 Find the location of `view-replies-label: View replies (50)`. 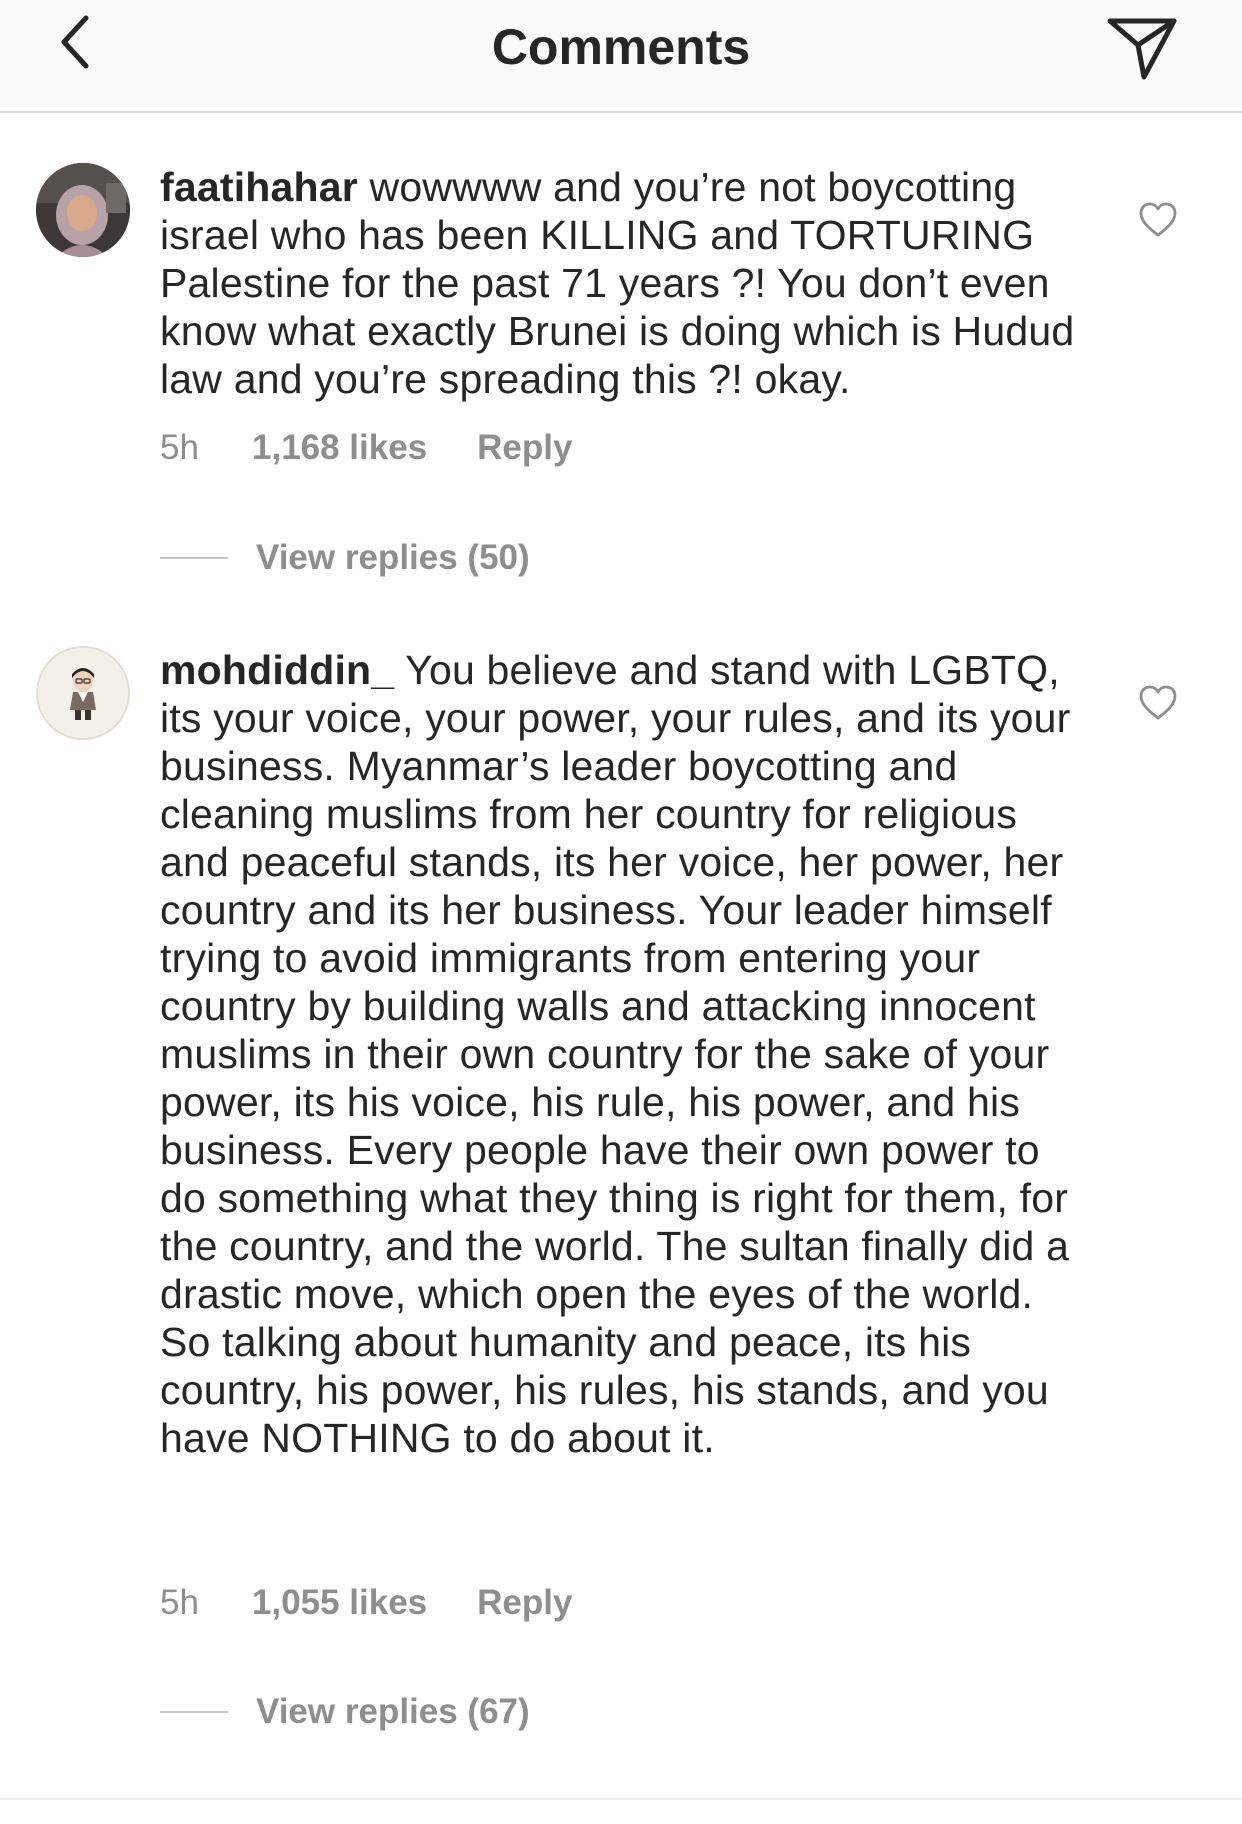

view-replies-label: View replies (50) is located at coordinates (393, 557).